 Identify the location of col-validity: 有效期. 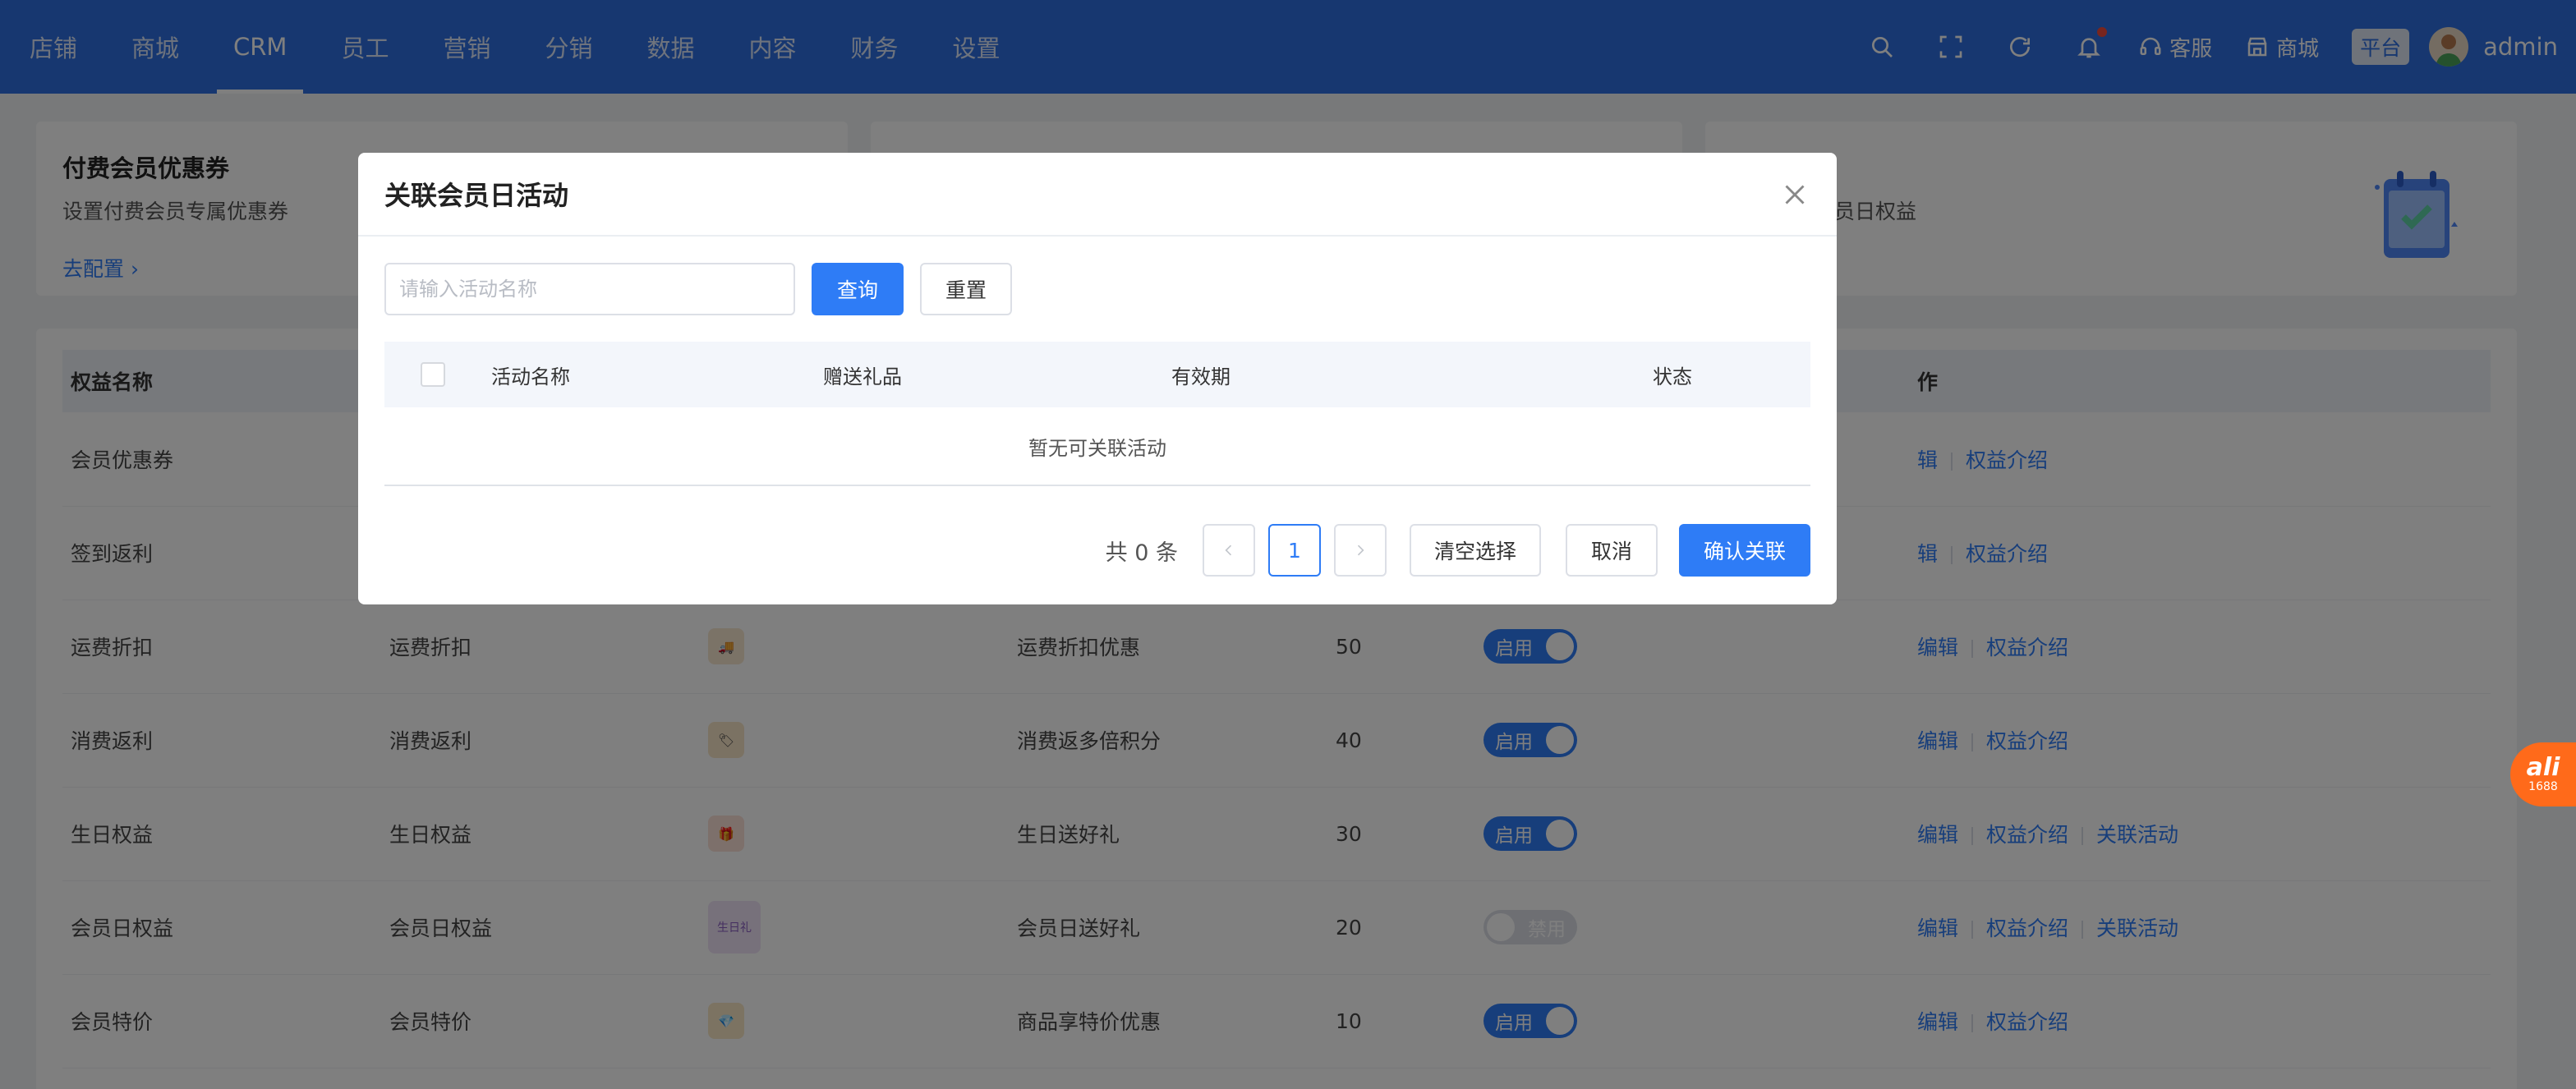
(1200, 376).